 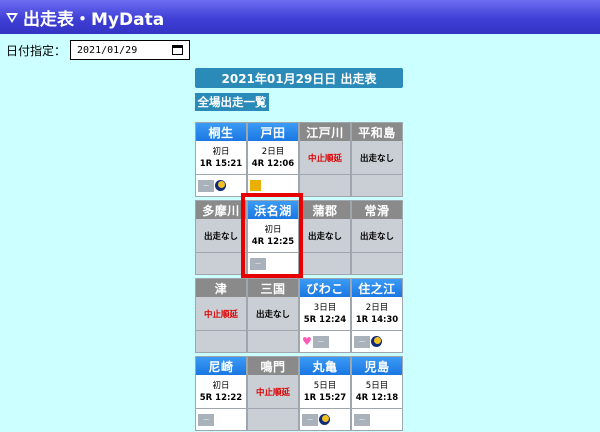 What do you see at coordinates (255, 185) in the screenshot?
I see `g1-icon` at bounding box center [255, 185].